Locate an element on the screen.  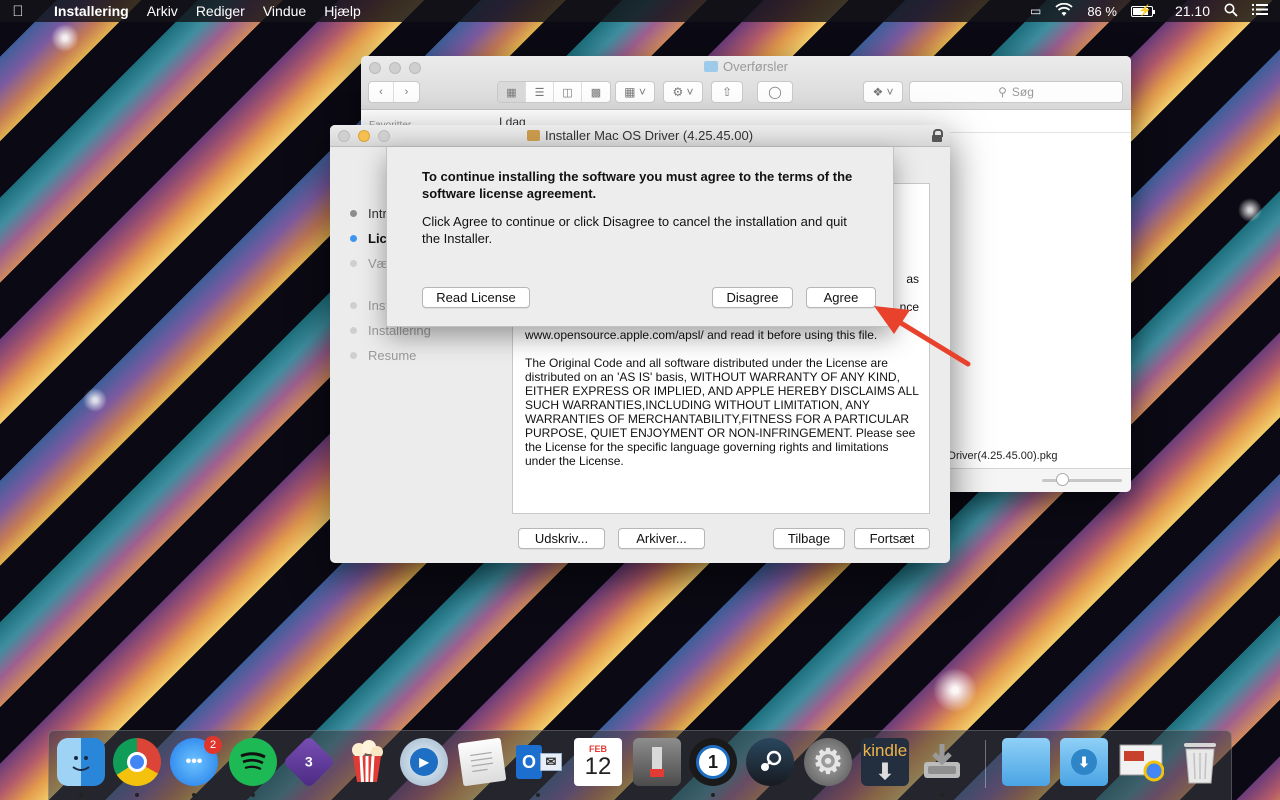
tag-icon: ◯ is located at coordinates (775, 92).